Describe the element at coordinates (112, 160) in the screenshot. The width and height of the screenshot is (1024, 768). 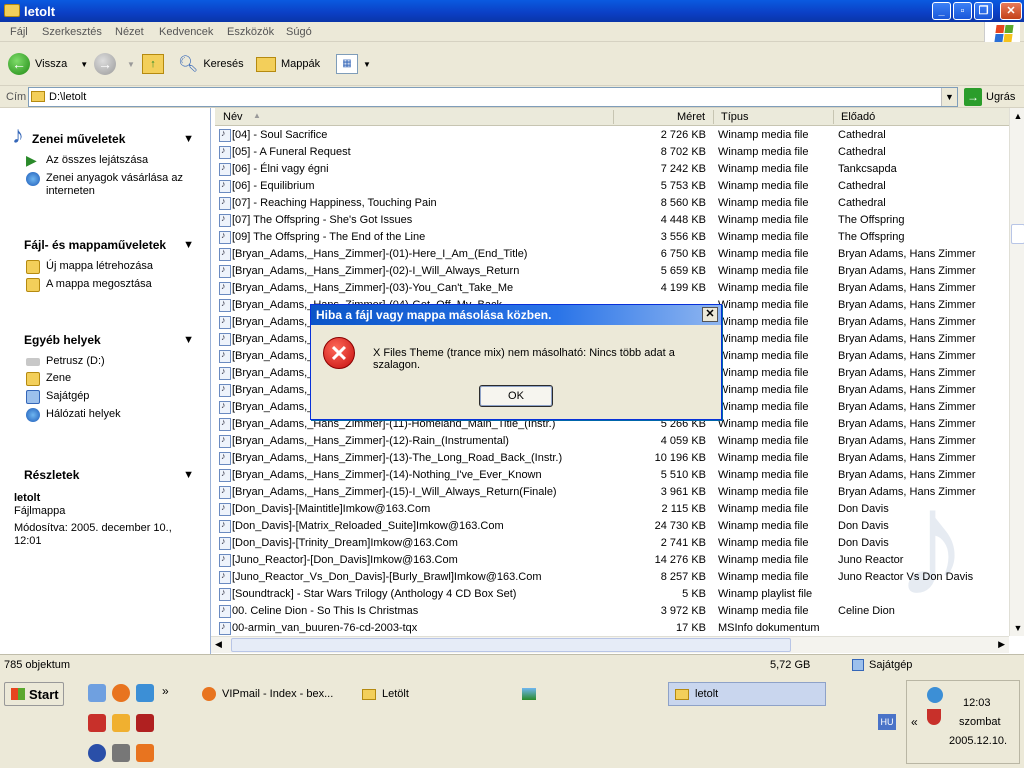
I see `play-all-link: ▶ Az összes lejátszása` at that location.